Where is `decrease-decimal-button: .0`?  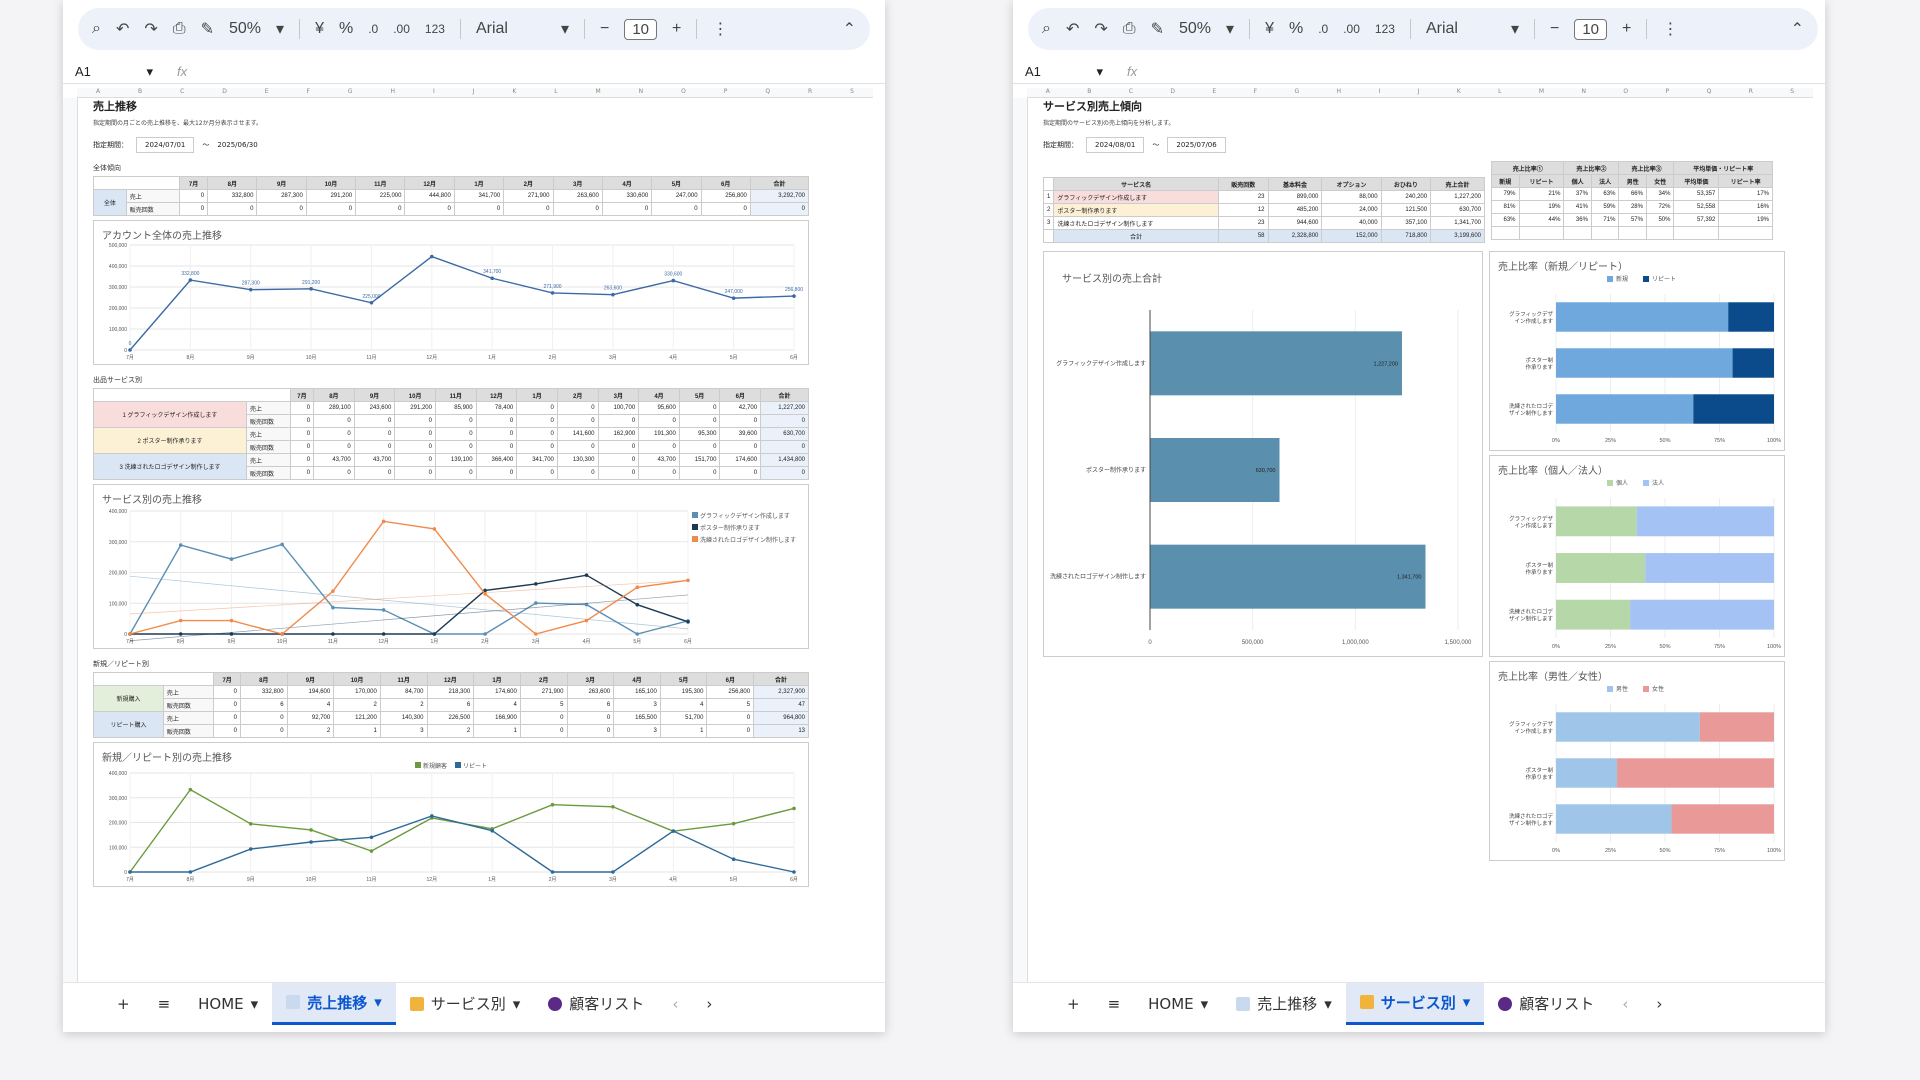
decrease-decimal-button: .0 is located at coordinates (373, 29).